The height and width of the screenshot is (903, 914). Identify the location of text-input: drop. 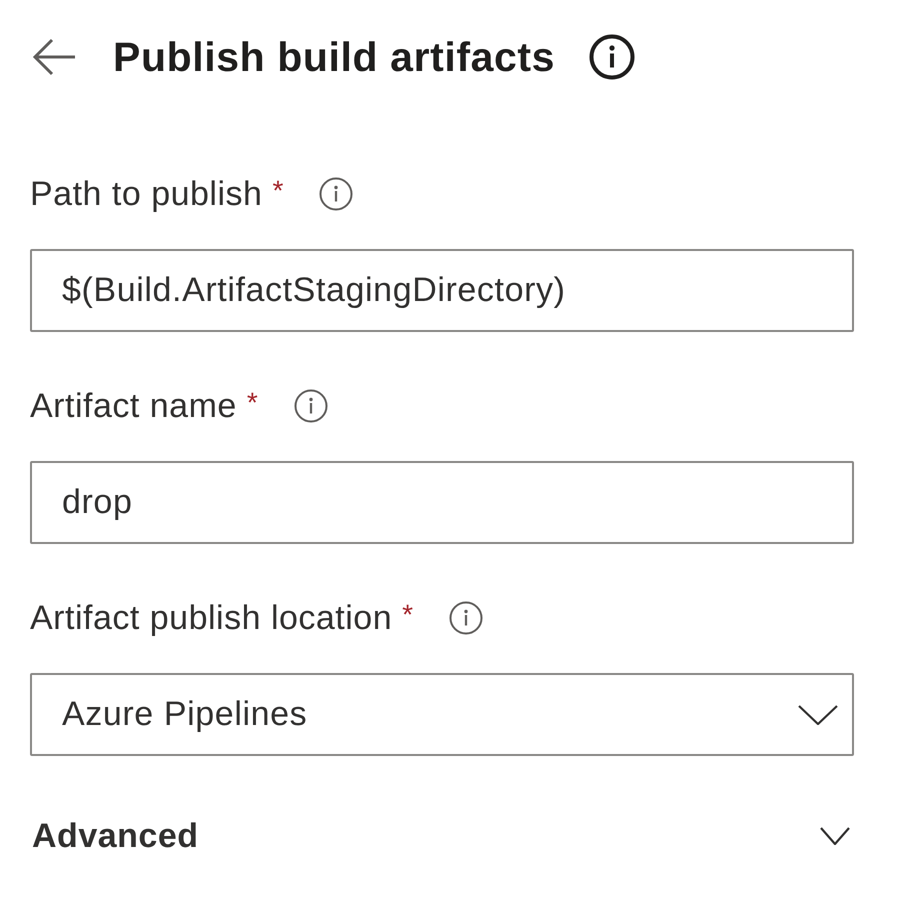
(442, 502).